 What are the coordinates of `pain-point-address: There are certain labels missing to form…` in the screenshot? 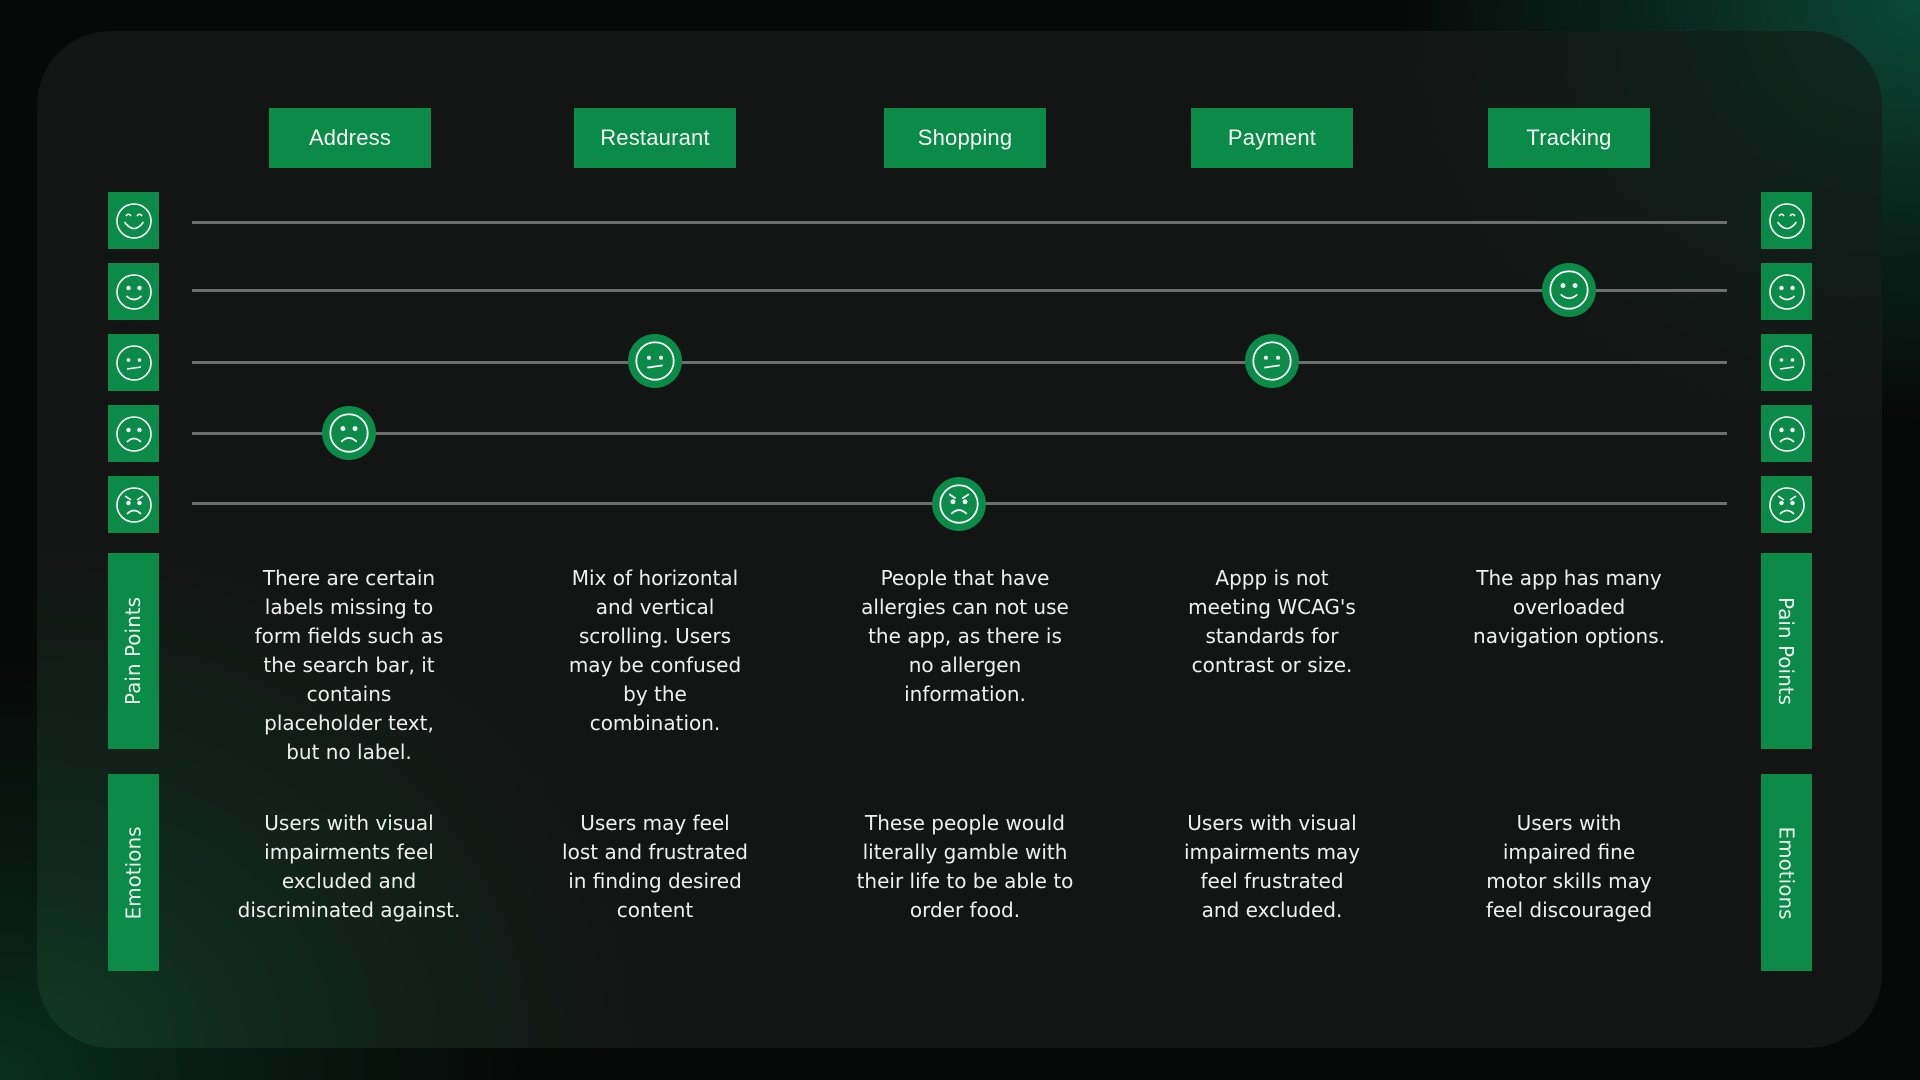 It's located at (349, 665).